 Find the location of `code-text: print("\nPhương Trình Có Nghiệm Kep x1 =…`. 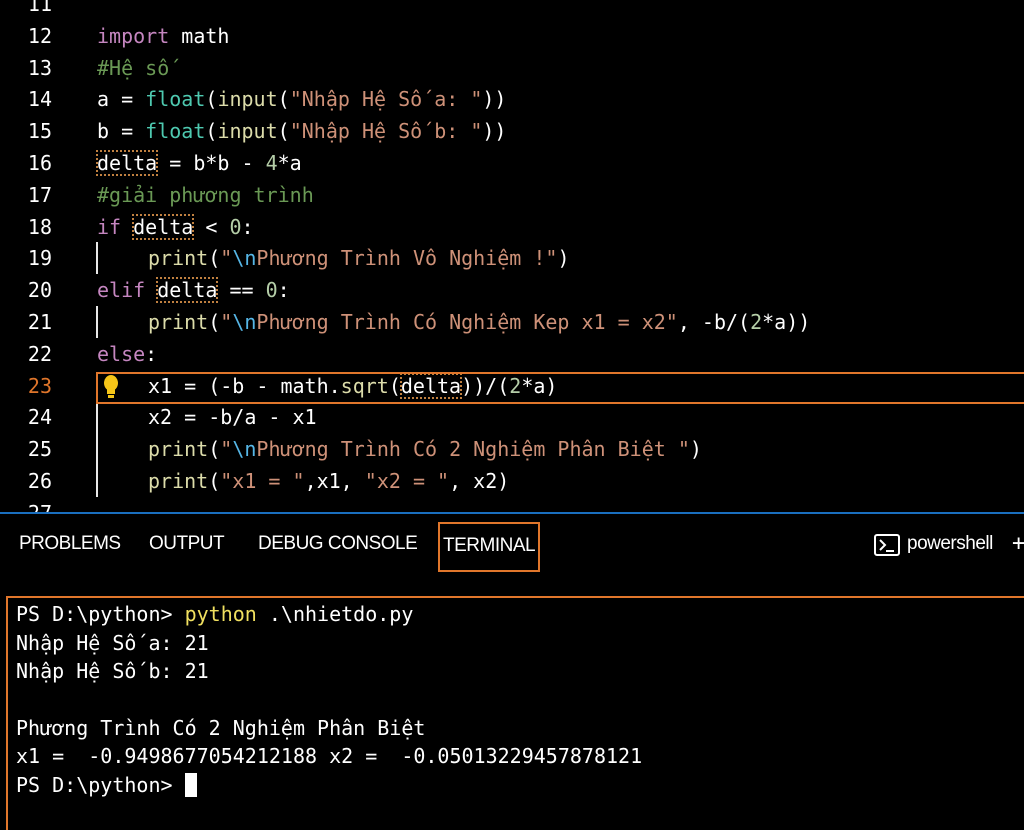

code-text: print("\nPhương Trình Có Nghiệm Kep x1 =… is located at coordinates (479, 322).